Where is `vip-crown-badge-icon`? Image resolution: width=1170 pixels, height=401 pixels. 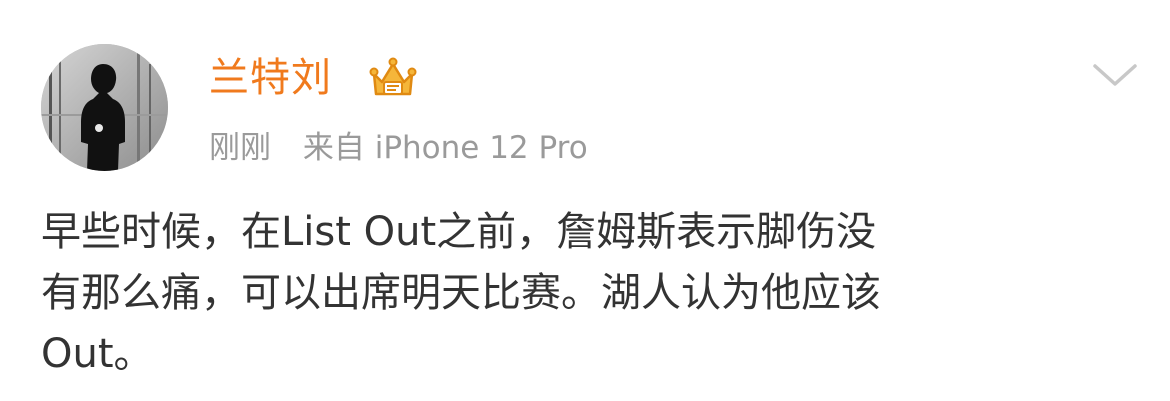 vip-crown-badge-icon is located at coordinates (393, 78).